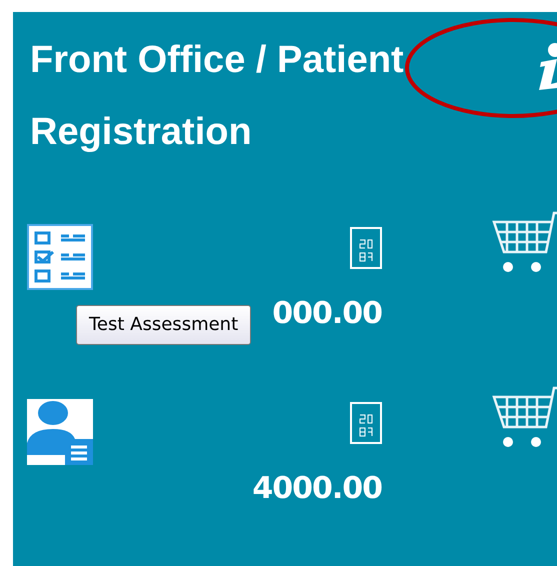  What do you see at coordinates (317, 489) in the screenshot?
I see `price-text: 4000.00` at bounding box center [317, 489].